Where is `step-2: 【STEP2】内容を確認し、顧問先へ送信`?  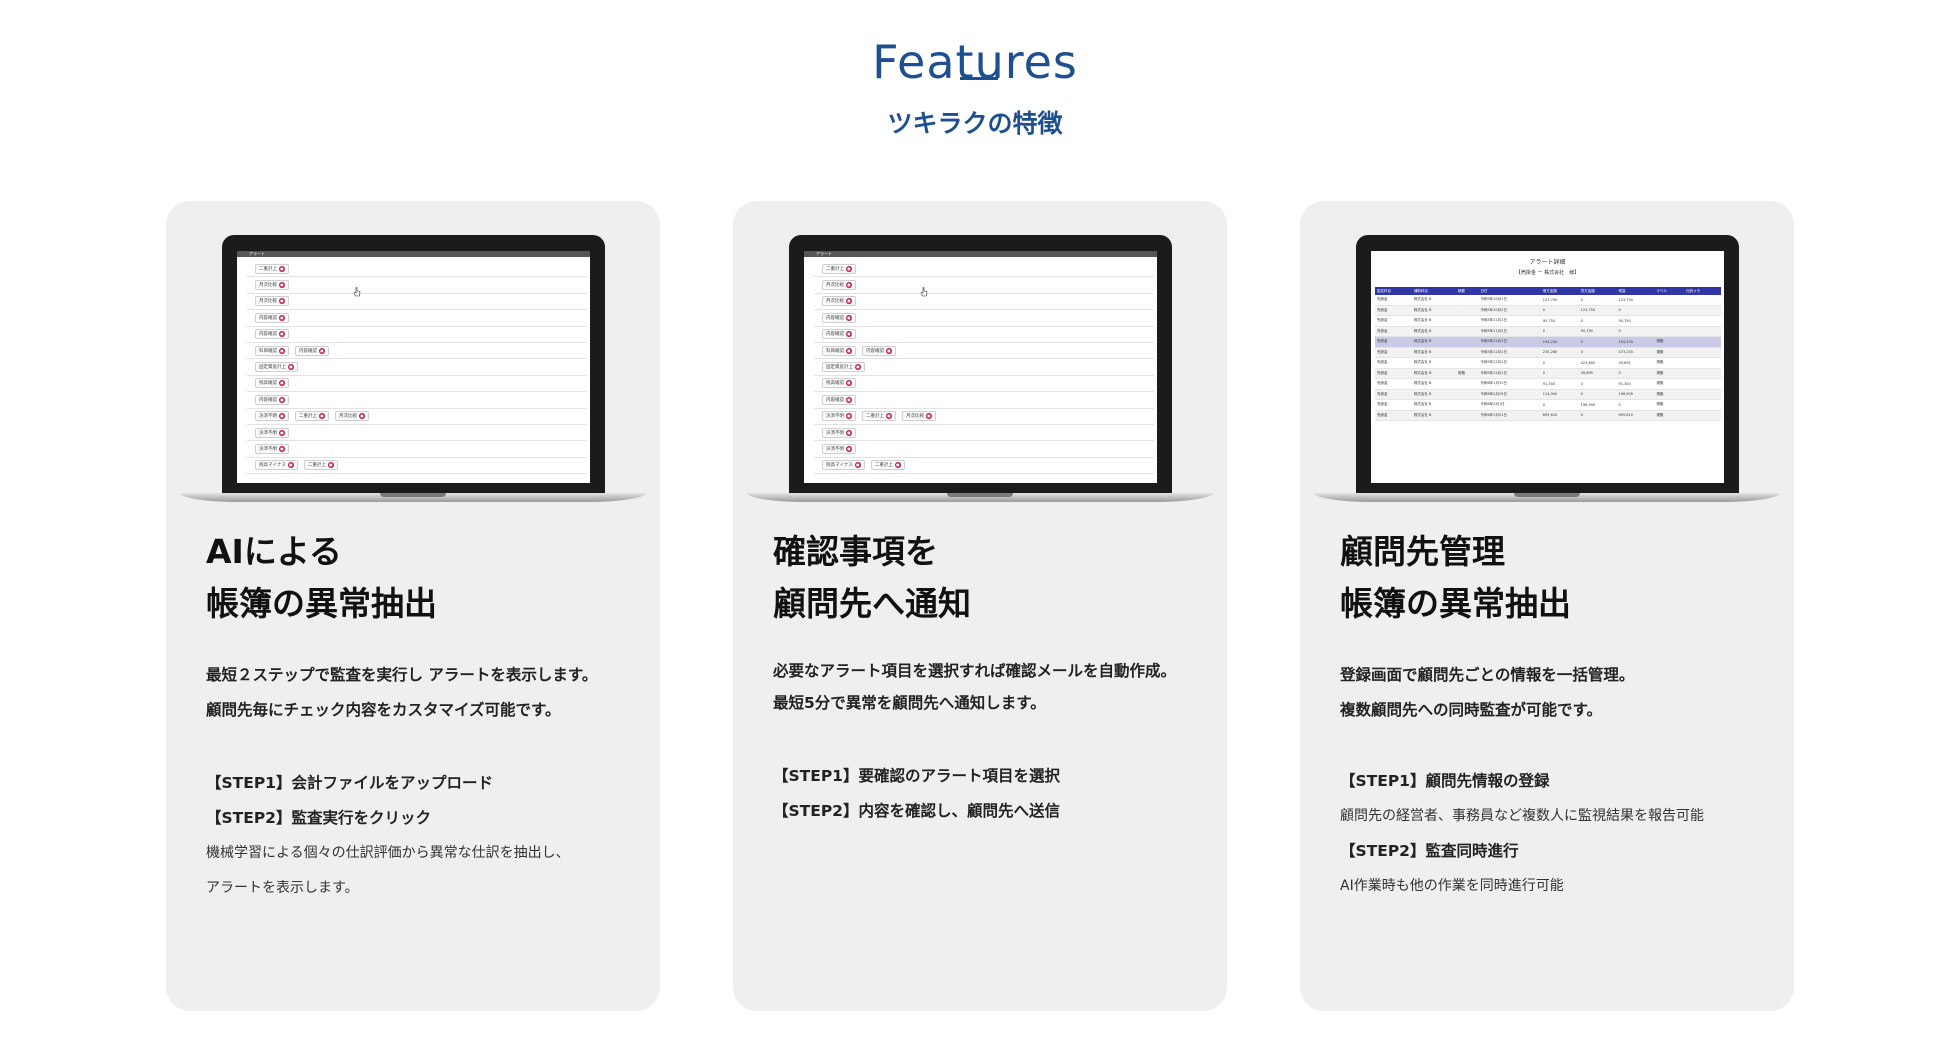
step-2: 【STEP2】内容を確認し、顧問先へ送信 is located at coordinates (916, 811).